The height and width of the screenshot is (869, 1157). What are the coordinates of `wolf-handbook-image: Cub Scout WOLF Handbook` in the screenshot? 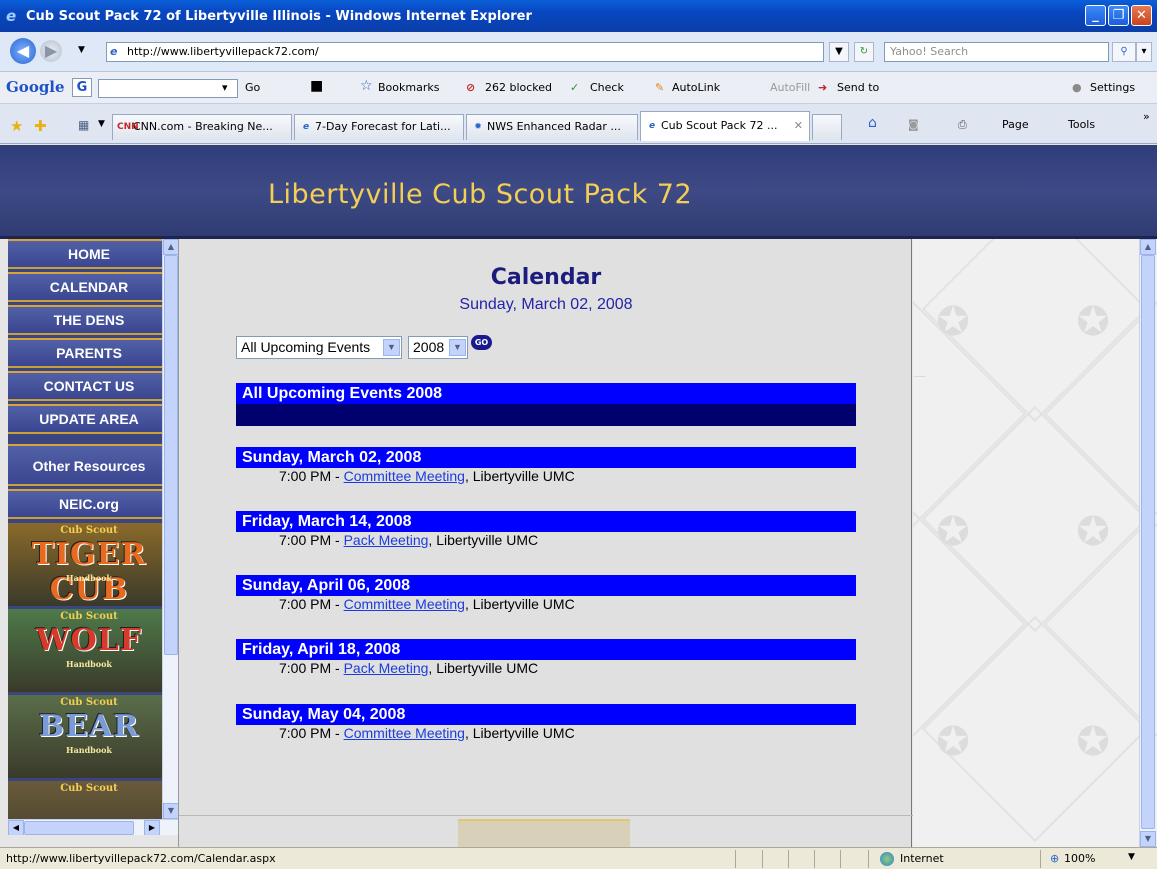 It's located at (89, 650).